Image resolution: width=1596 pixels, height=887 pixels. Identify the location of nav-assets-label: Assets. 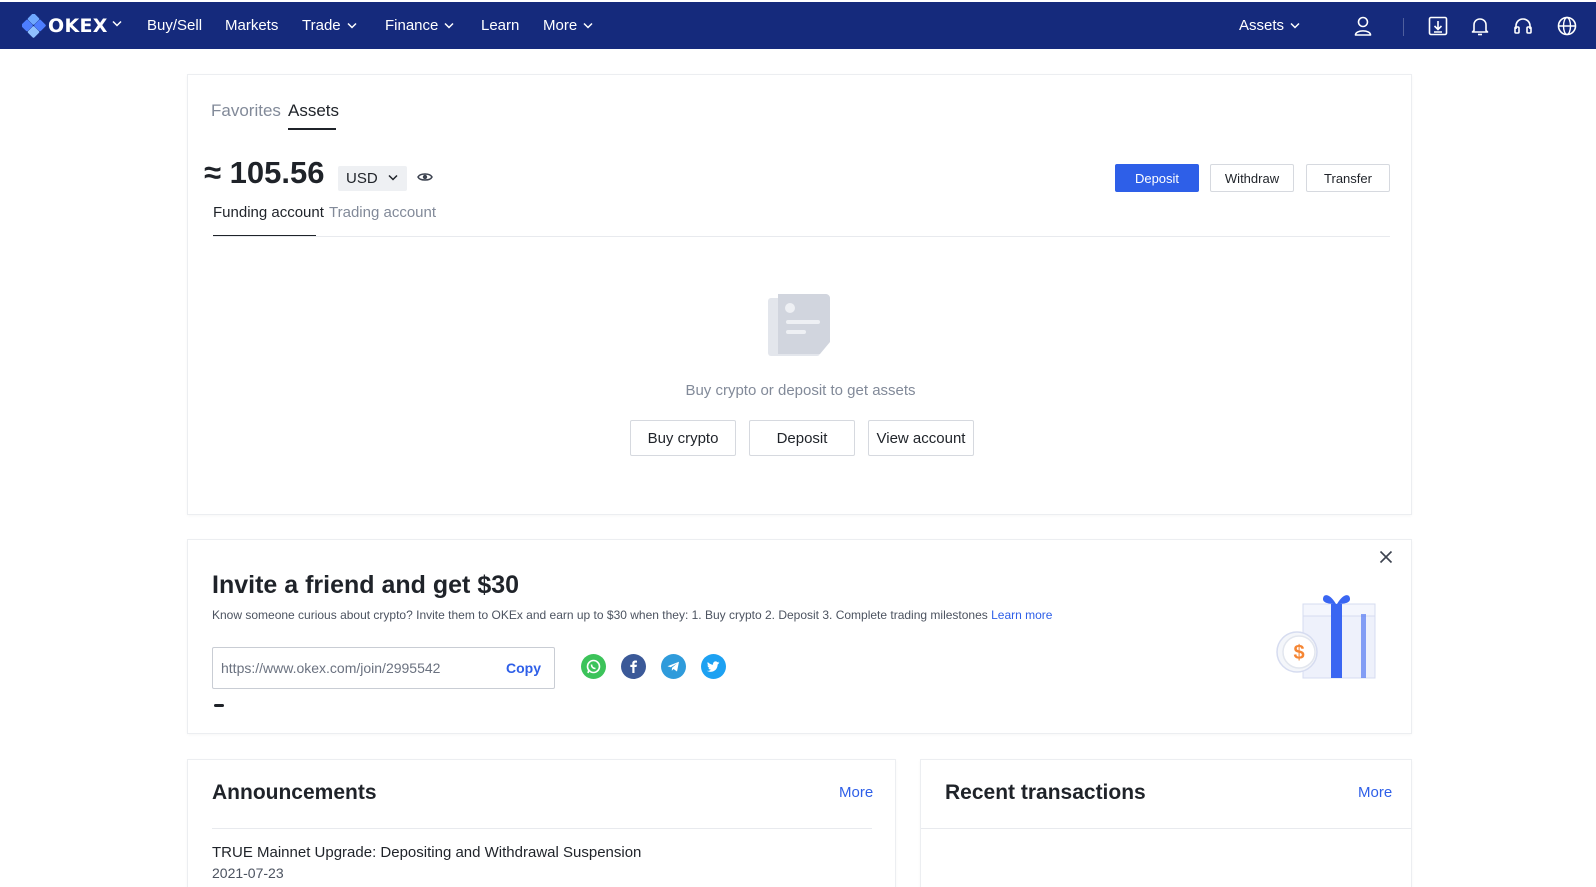
(1262, 25).